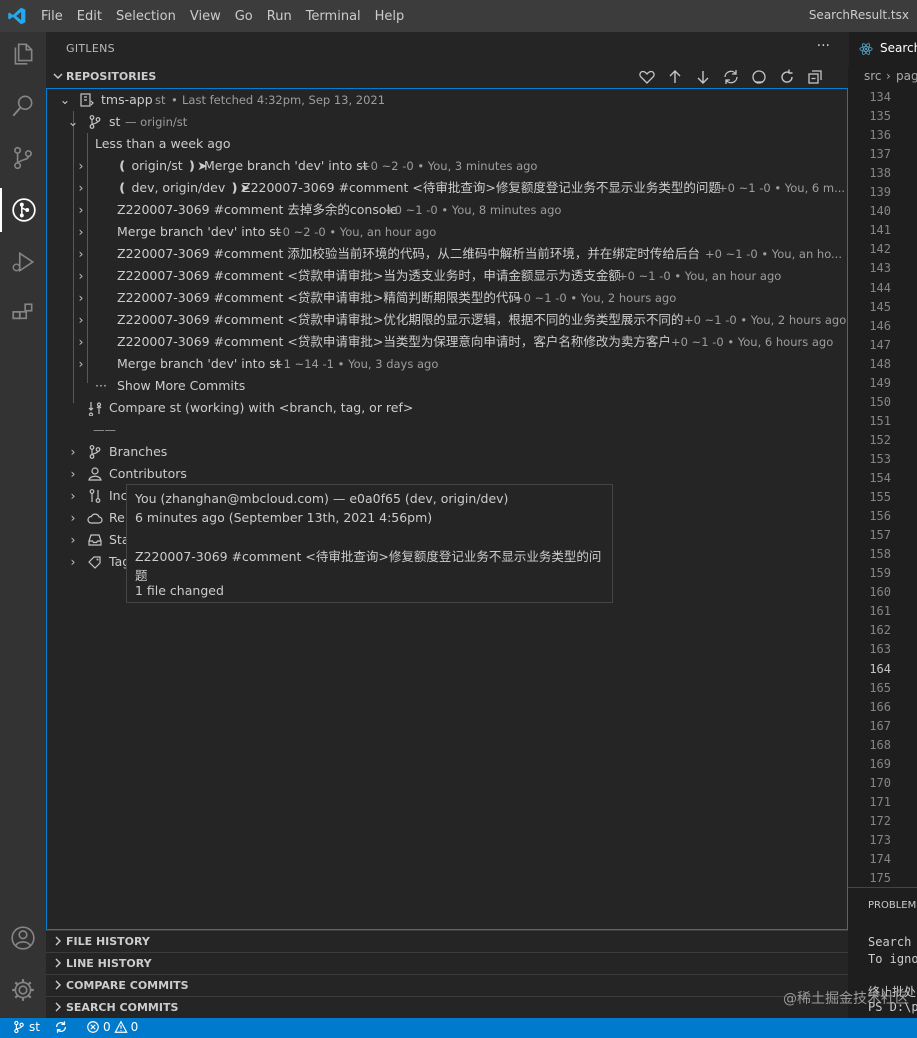  What do you see at coordinates (880, 401) in the screenshot?
I see `line-number: 150` at bounding box center [880, 401].